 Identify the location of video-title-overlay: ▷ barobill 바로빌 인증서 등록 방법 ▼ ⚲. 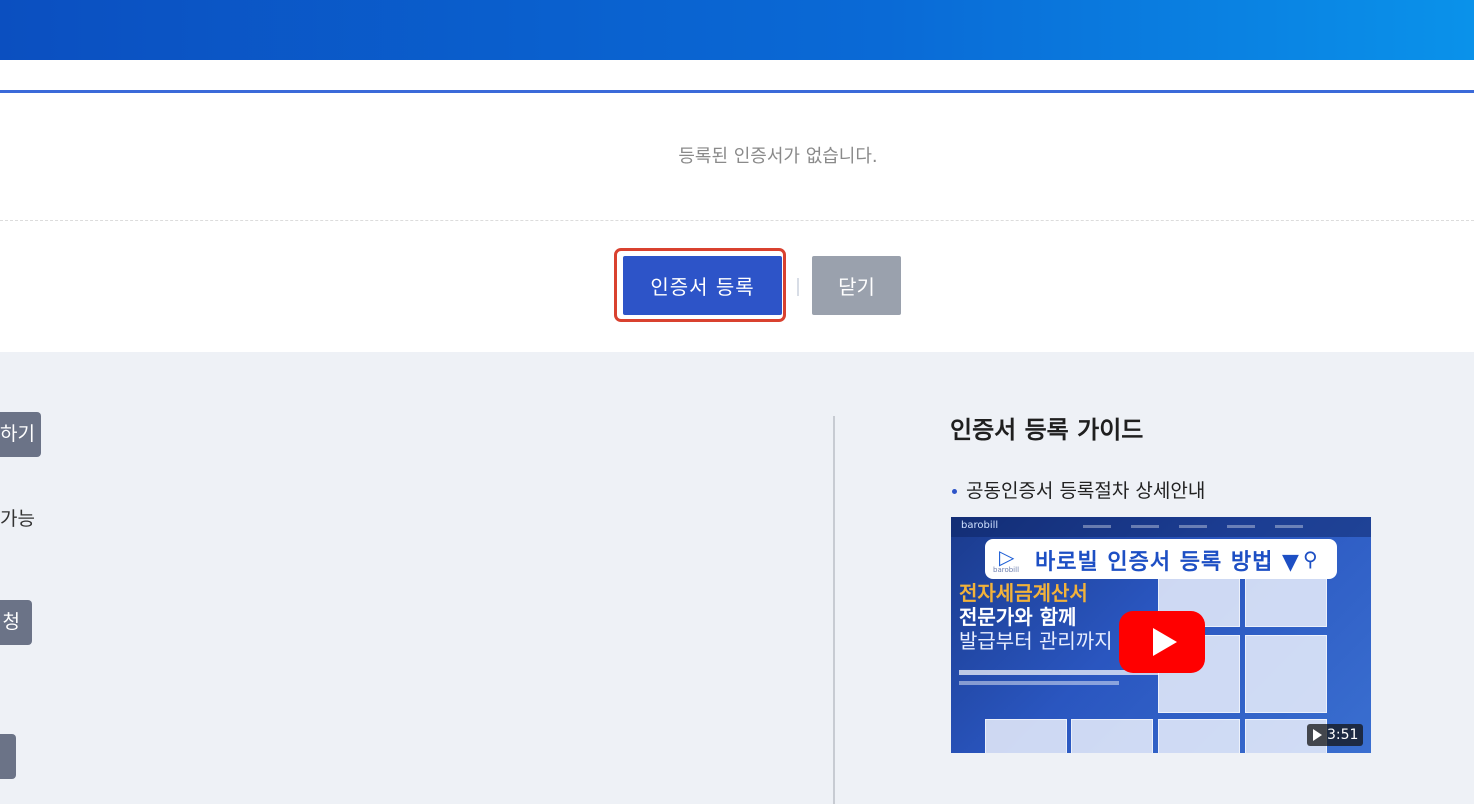
(1161, 559).